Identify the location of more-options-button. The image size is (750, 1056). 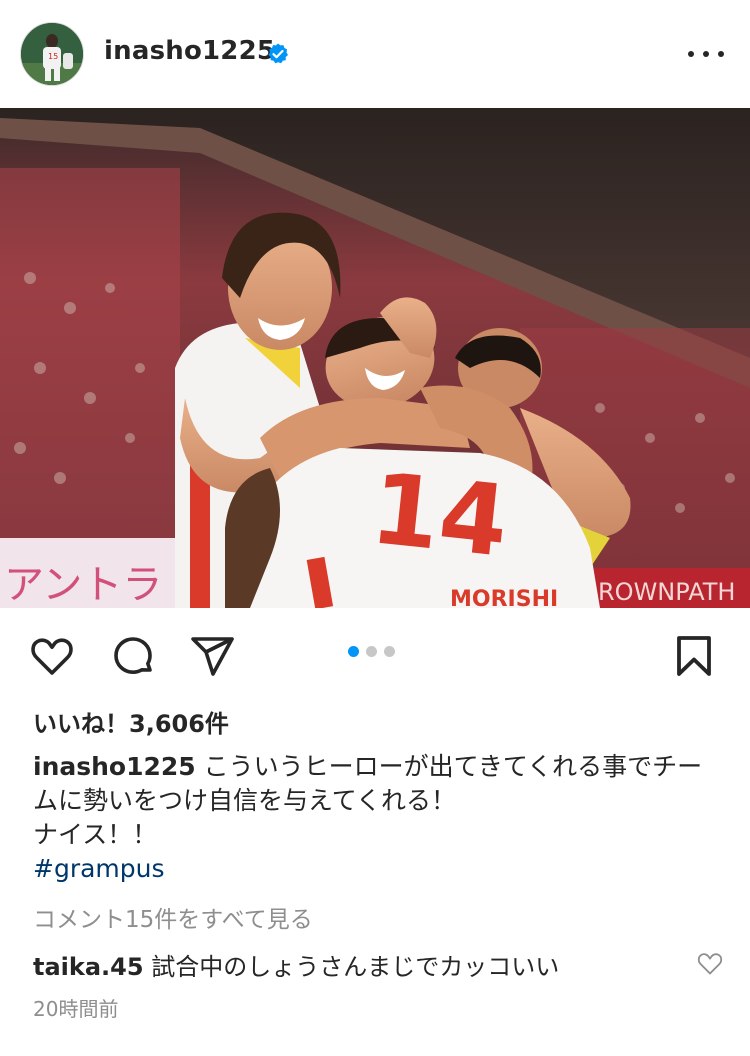
(706, 54).